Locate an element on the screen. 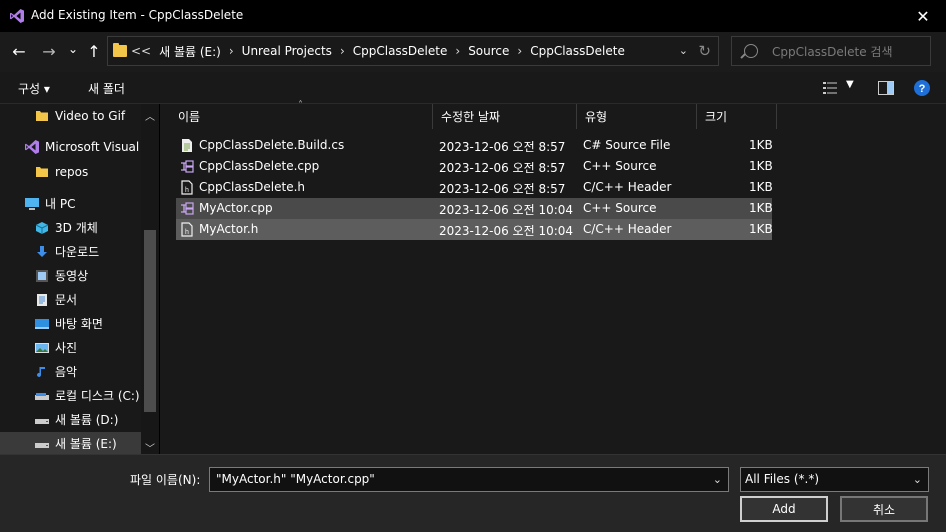 This screenshot has height=532, width=946. scroll-down-icon: ﹀ is located at coordinates (150, 447).